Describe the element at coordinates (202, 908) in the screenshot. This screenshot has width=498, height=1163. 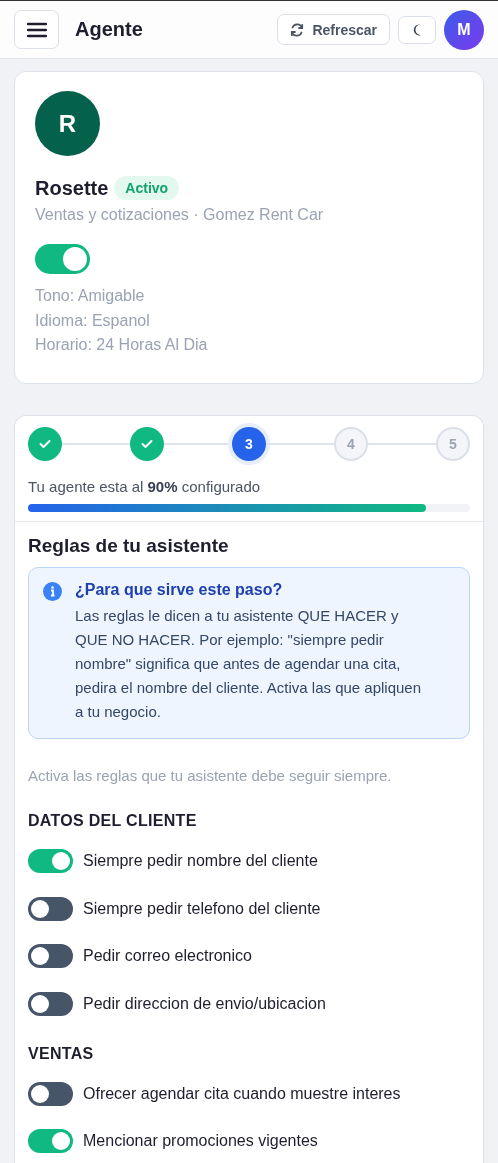
I see `rule-label: Siempre pedir telefono del cliente` at that location.